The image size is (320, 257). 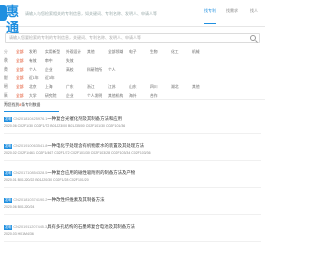 What do you see at coordinates (33, 61) in the screenshot?
I see `filter-option: 有效` at bounding box center [33, 61].